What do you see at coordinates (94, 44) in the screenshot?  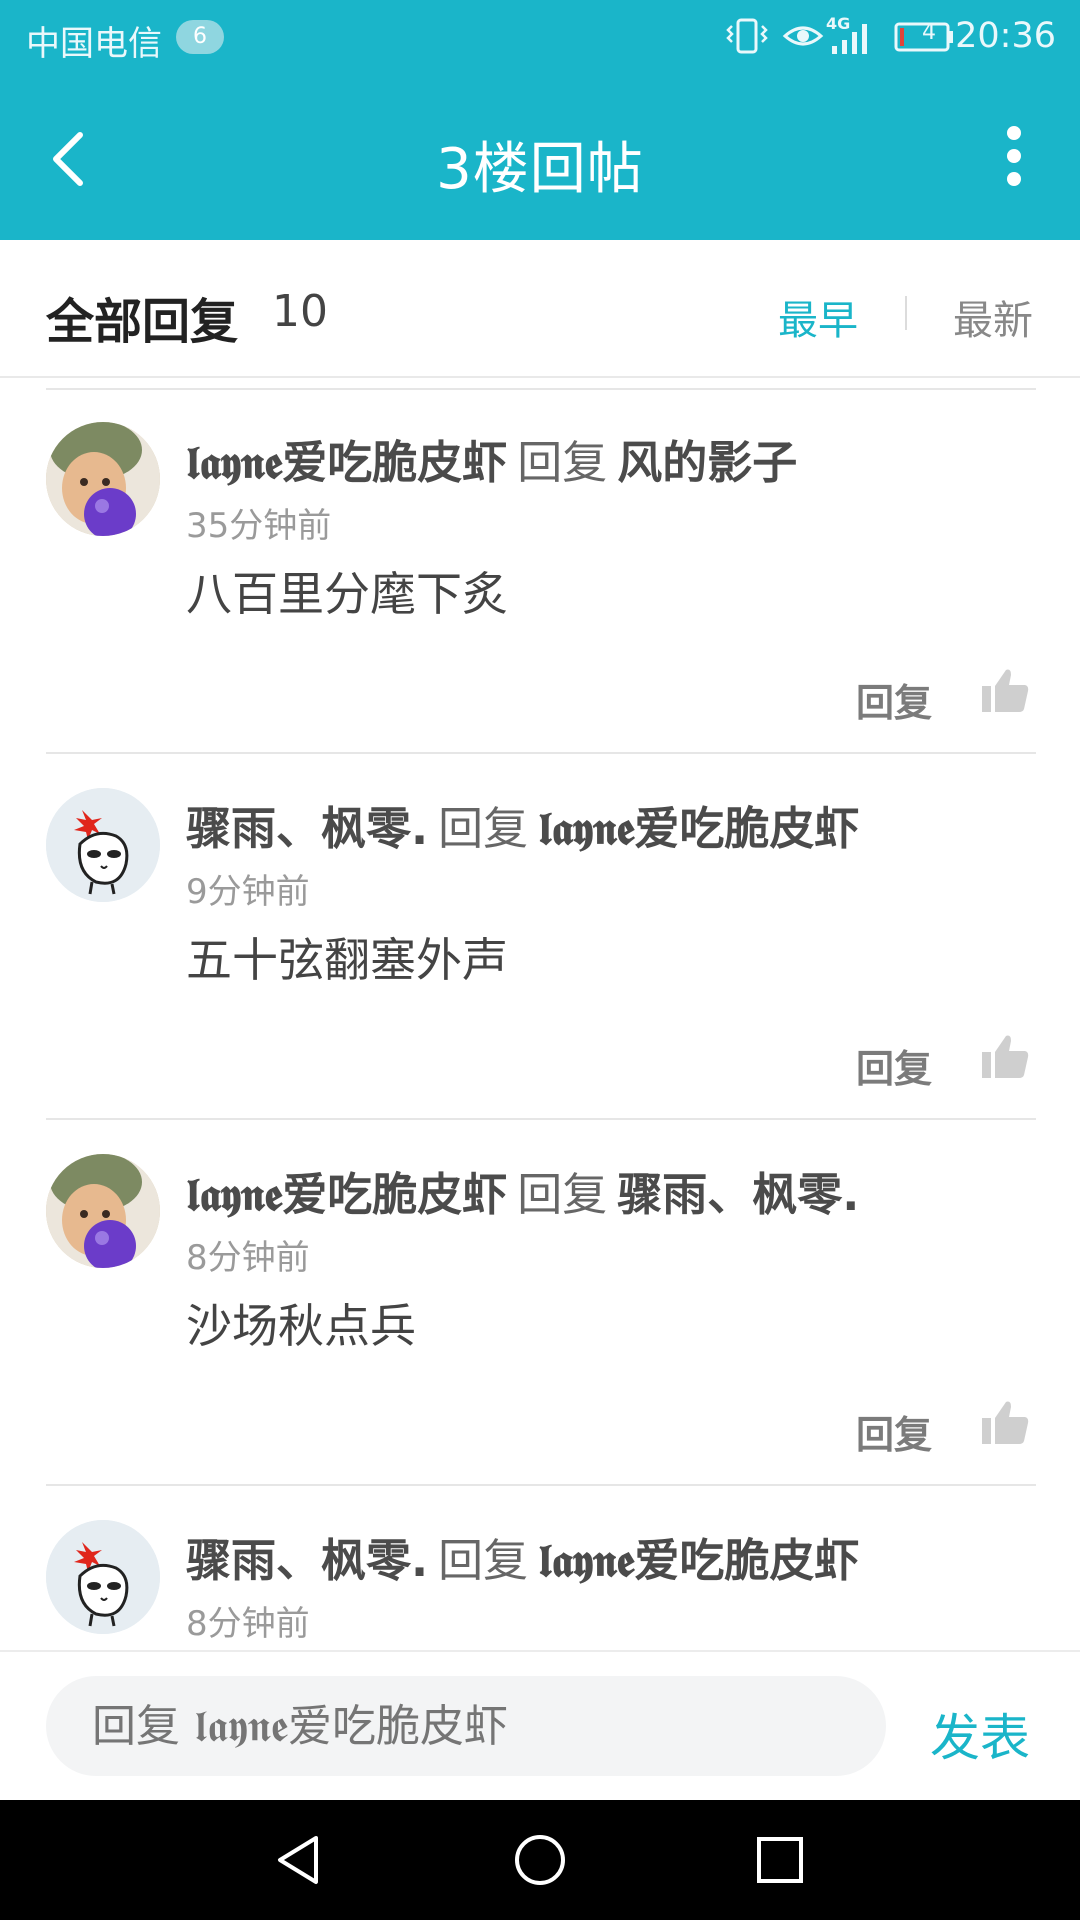 I see `carrier-name: 中国电信` at bounding box center [94, 44].